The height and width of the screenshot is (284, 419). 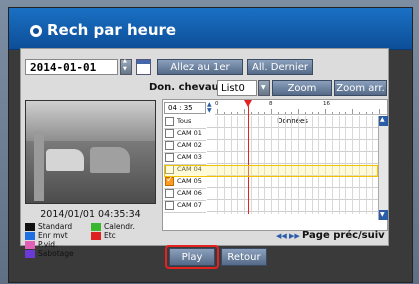 What do you see at coordinates (248, 158) in the screenshot?
I see `playhead-line` at bounding box center [248, 158].